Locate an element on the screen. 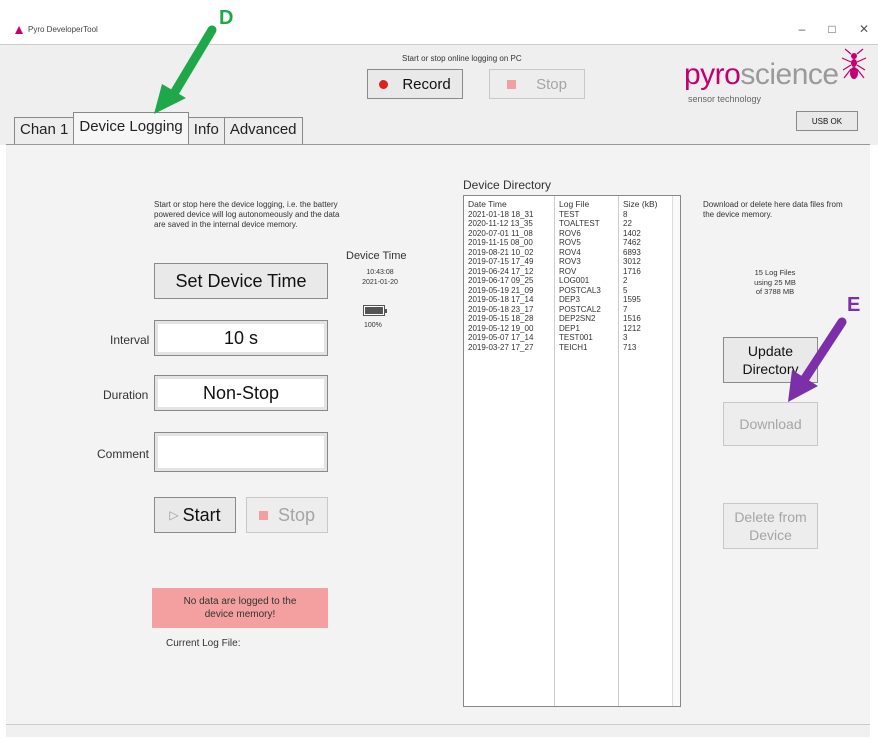 Image resolution: width=878 pixels, height=738 pixels. directory-cell: 2019-05-18 23_17 is located at coordinates (500, 310).